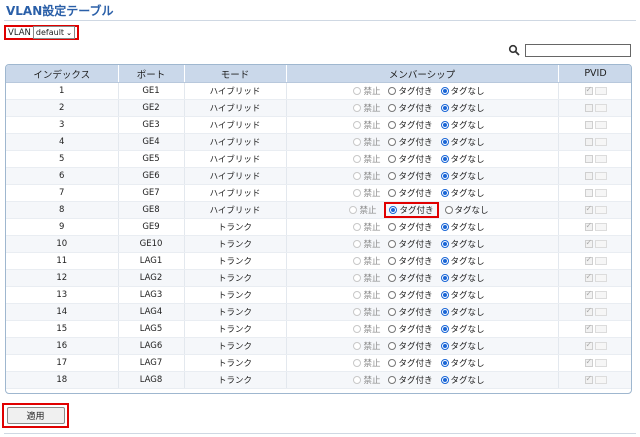 This screenshot has height=437, width=640. I want to click on apply-button: 適用, so click(35, 415).